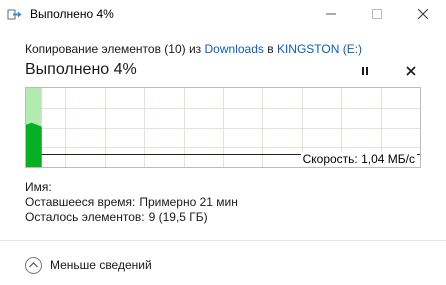  I want to click on maximize-button, so click(377, 15).